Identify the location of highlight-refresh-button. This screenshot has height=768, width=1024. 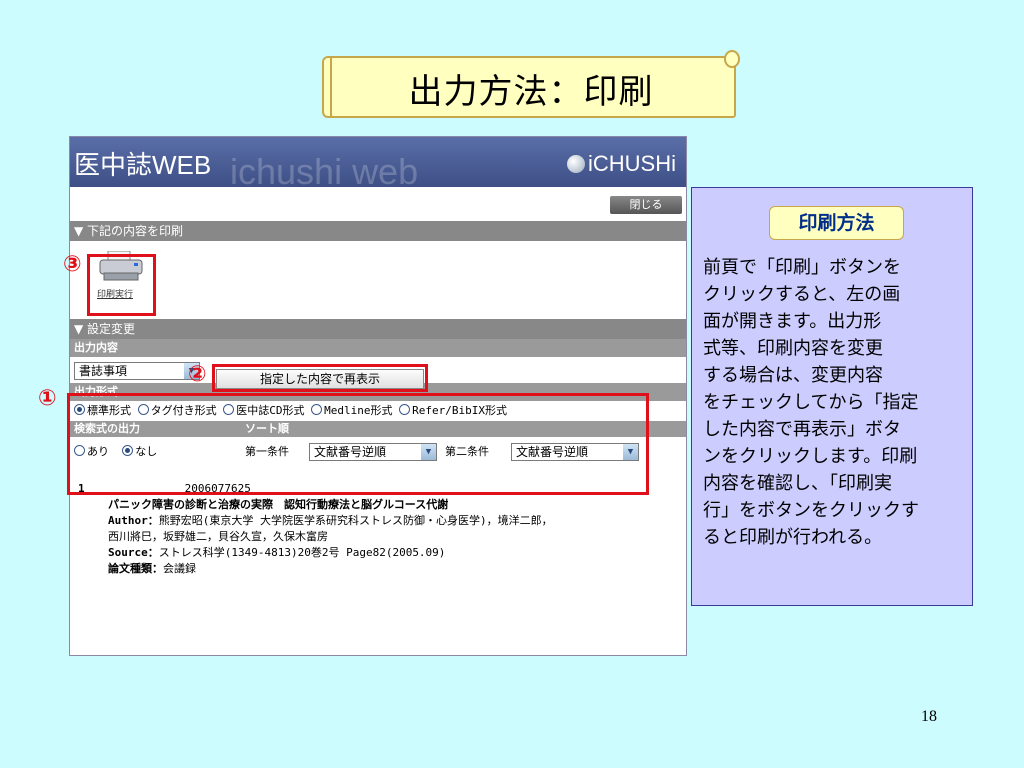
(320, 378).